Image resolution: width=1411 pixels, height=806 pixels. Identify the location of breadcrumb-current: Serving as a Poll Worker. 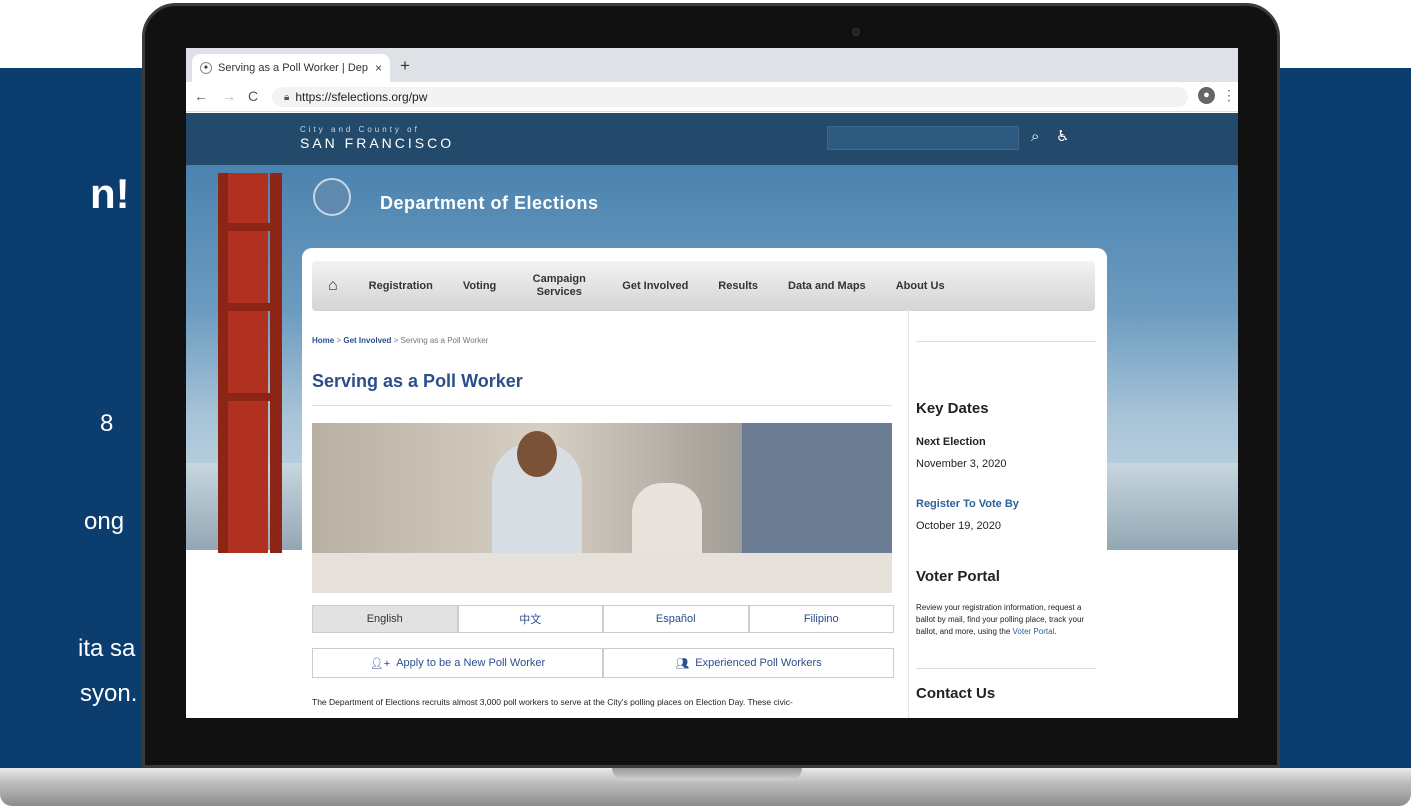
(444, 340).